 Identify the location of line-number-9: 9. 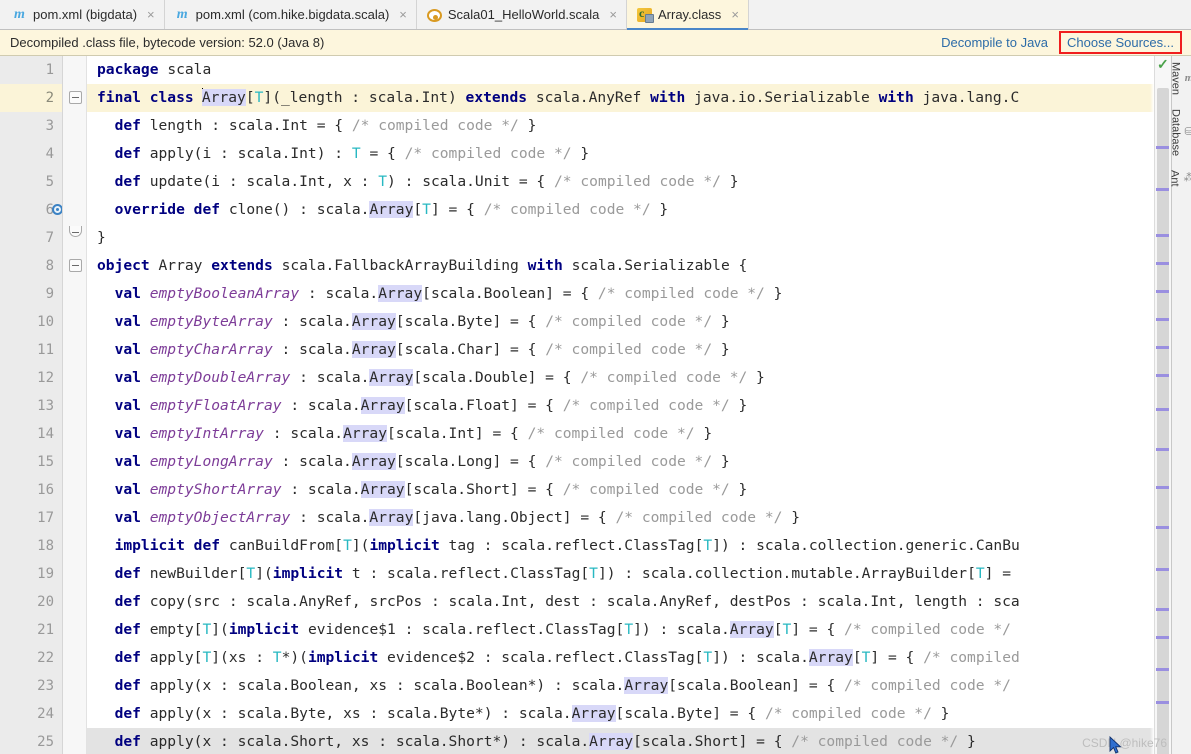
(31, 294).